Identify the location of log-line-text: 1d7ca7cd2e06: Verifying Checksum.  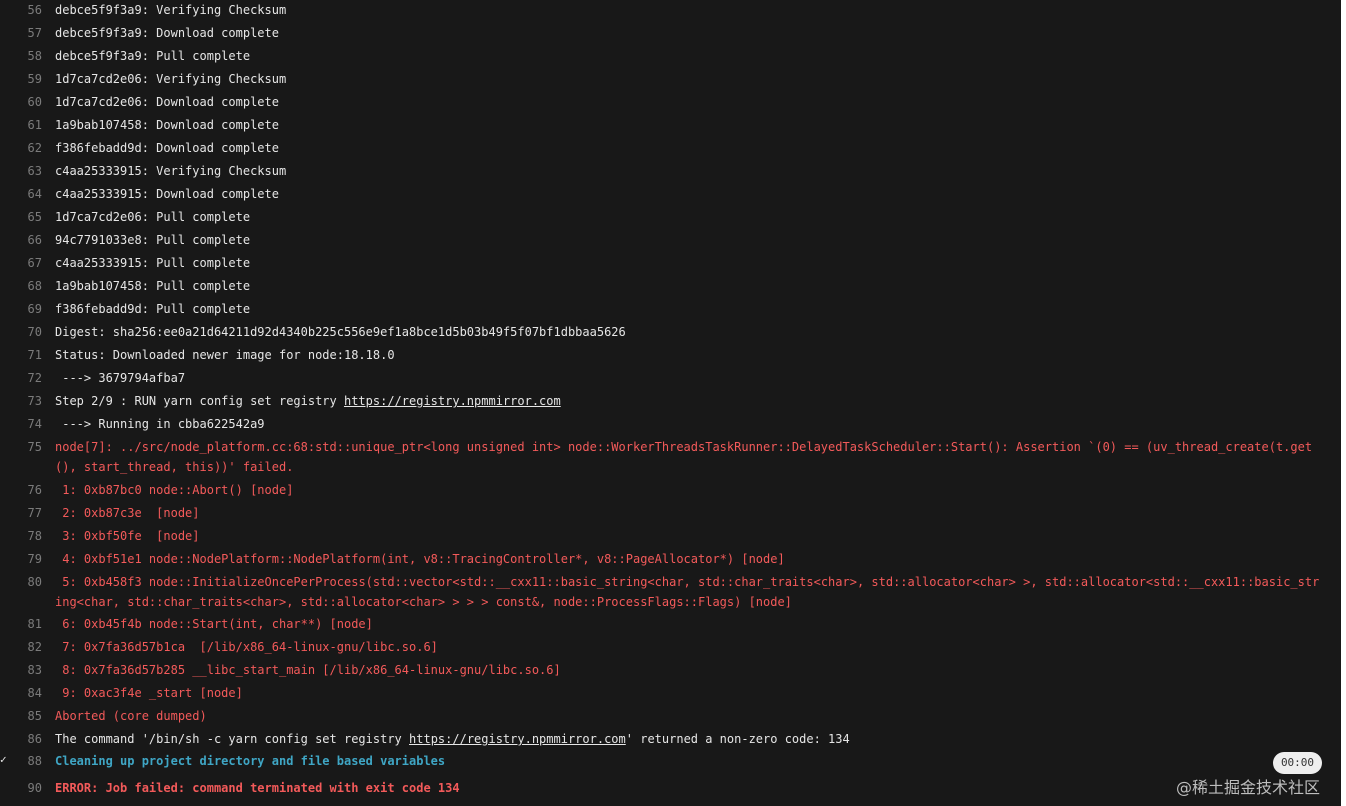
(689, 79).